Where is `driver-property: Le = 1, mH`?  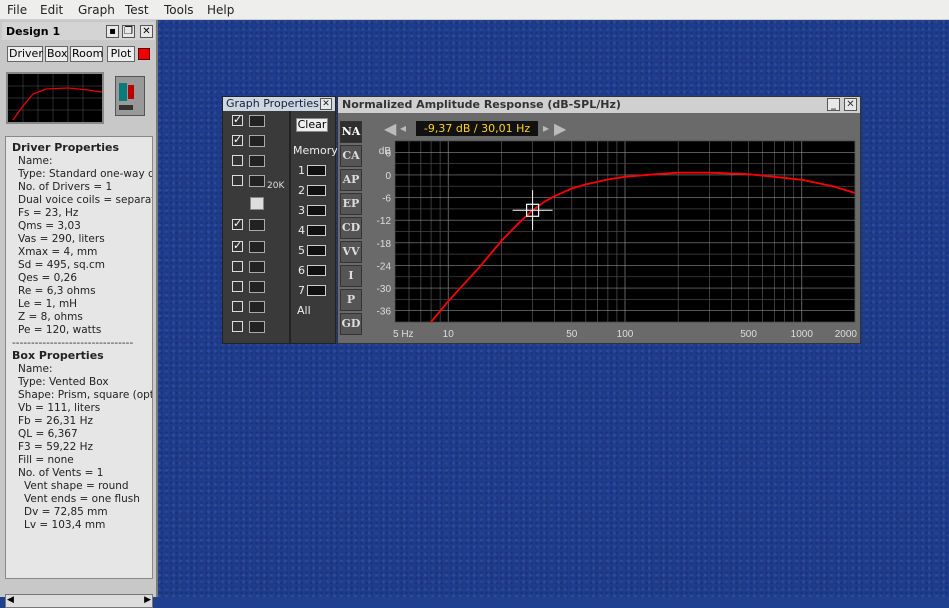 driver-property: Le = 1, mH is located at coordinates (48, 304).